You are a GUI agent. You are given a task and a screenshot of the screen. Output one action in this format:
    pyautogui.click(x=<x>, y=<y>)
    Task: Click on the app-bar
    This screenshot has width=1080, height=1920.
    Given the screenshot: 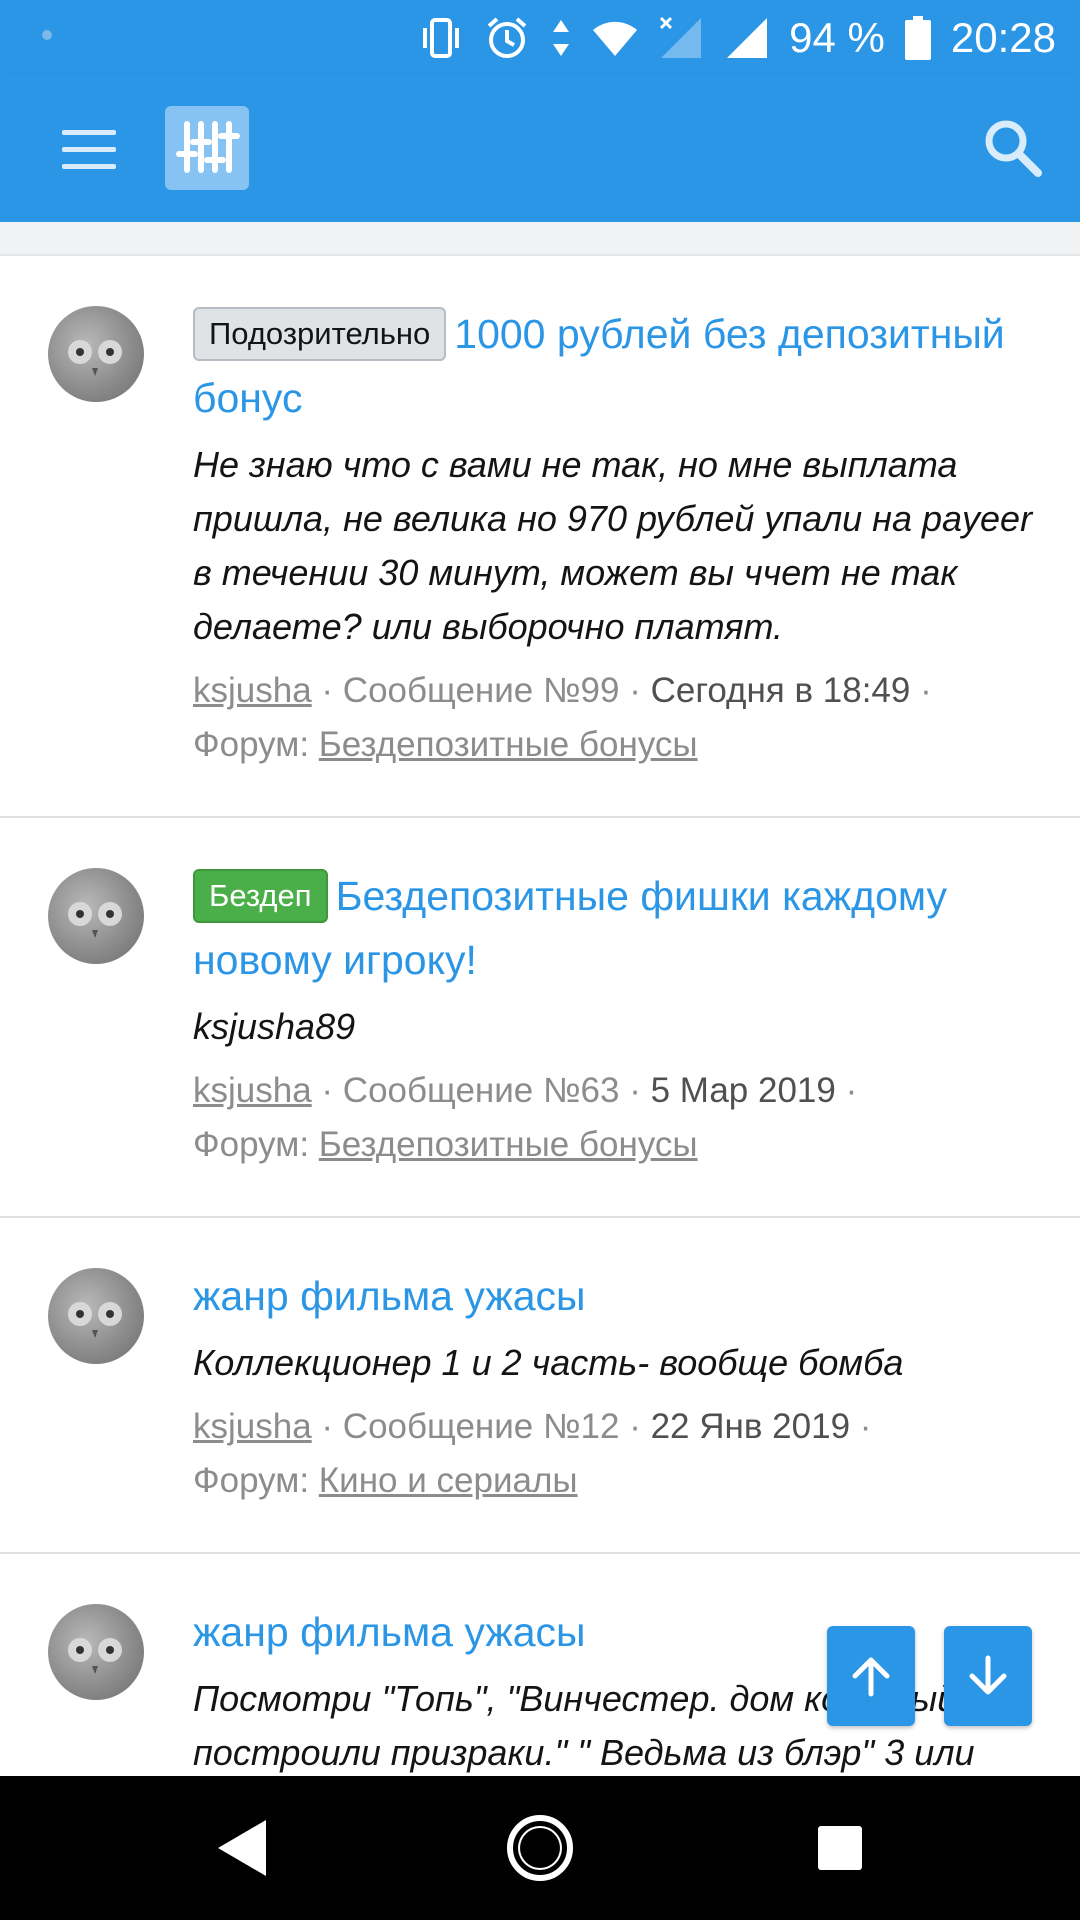 What is the action you would take?
    pyautogui.click(x=540, y=148)
    